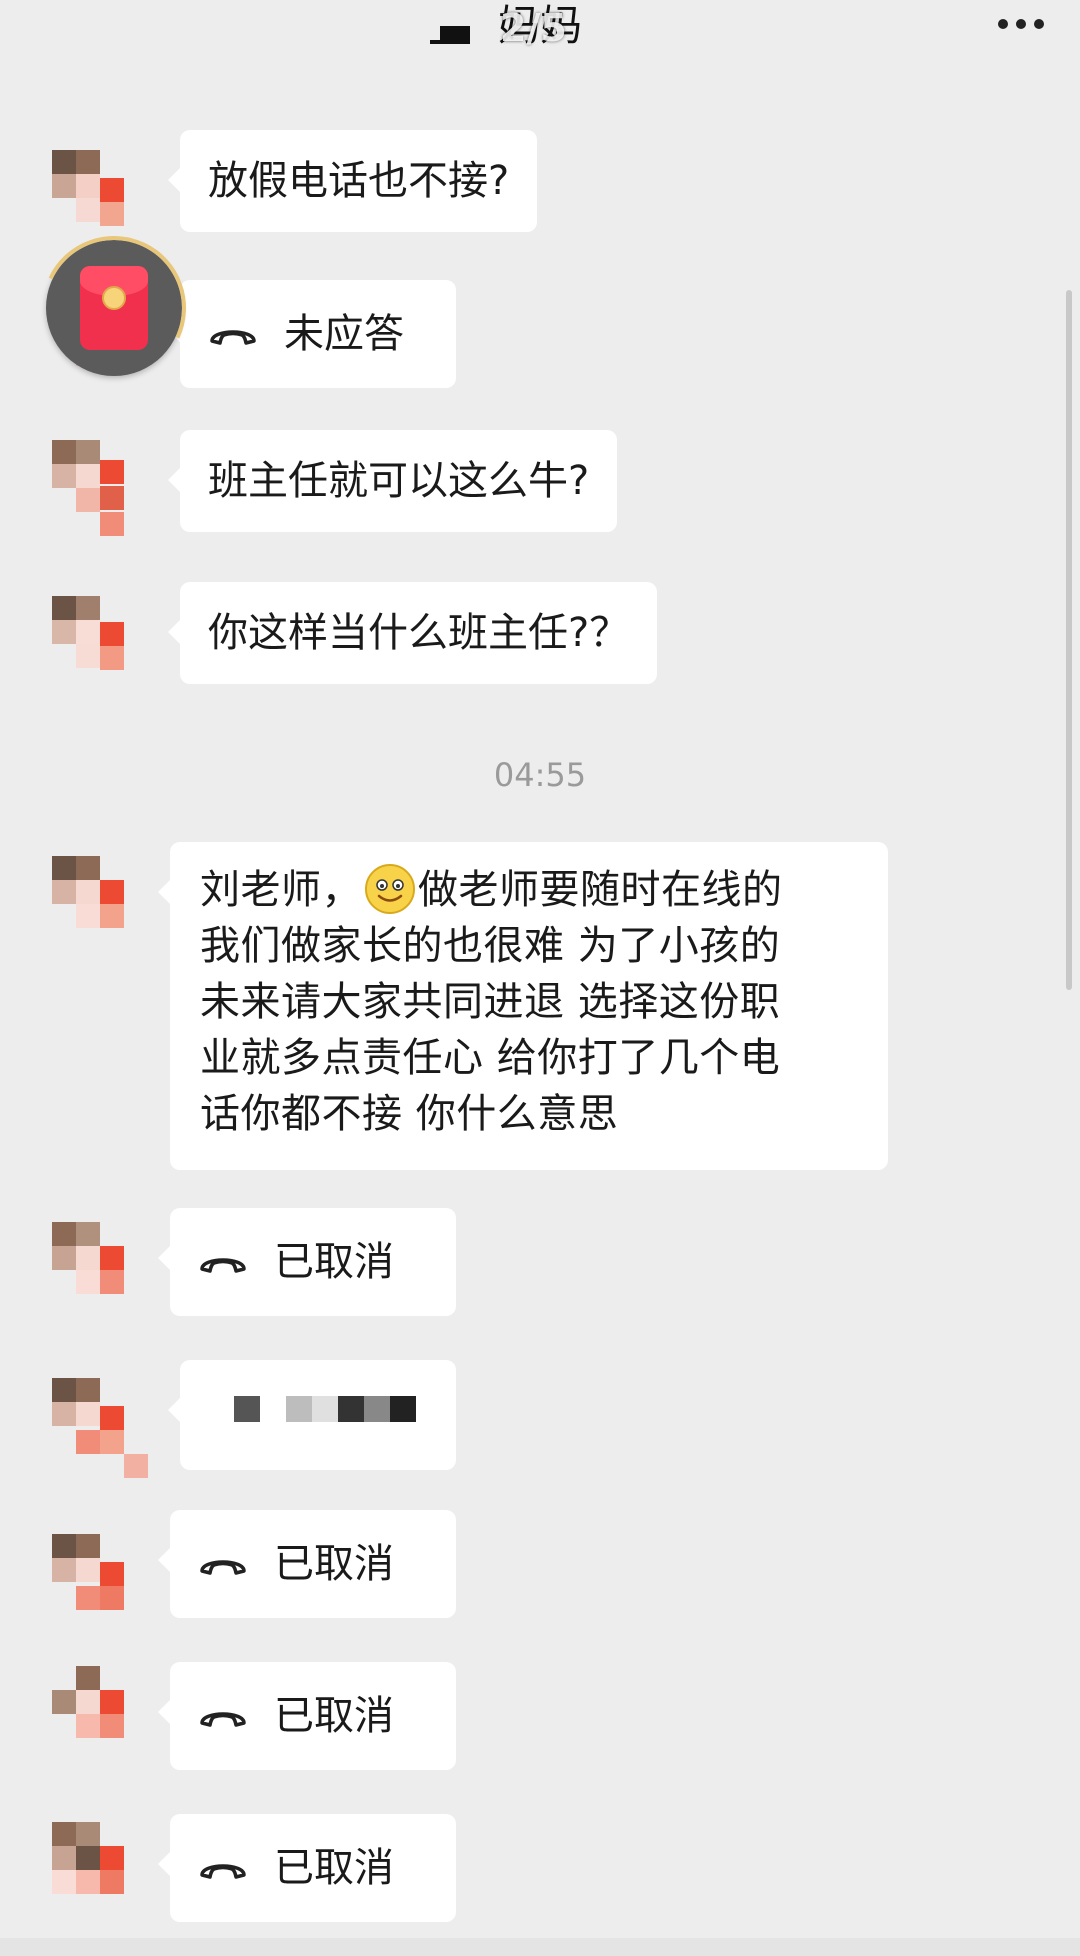  What do you see at coordinates (409, 1114) in the screenshot?
I see `message-line: 话你都不接 你什么意思` at bounding box center [409, 1114].